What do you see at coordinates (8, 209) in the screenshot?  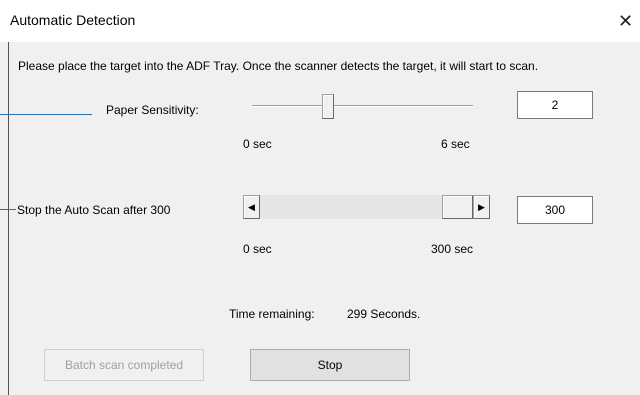 I see `callout-line-auto-scan` at bounding box center [8, 209].